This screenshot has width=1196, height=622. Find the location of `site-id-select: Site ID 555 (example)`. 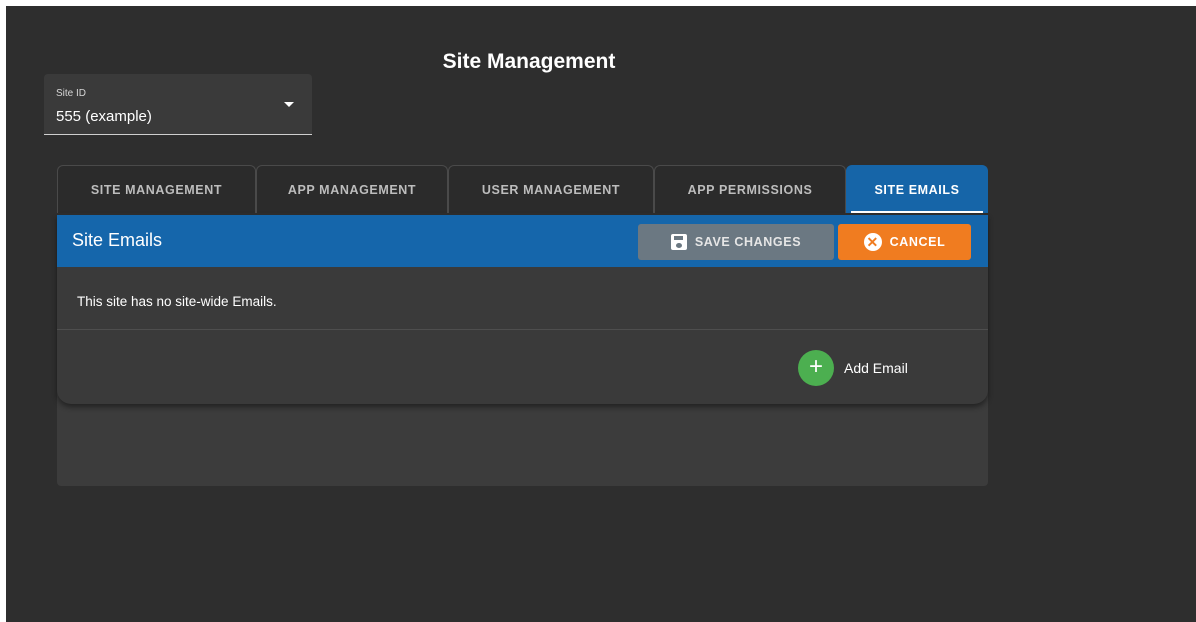

site-id-select: Site ID 555 (example) is located at coordinates (178, 104).